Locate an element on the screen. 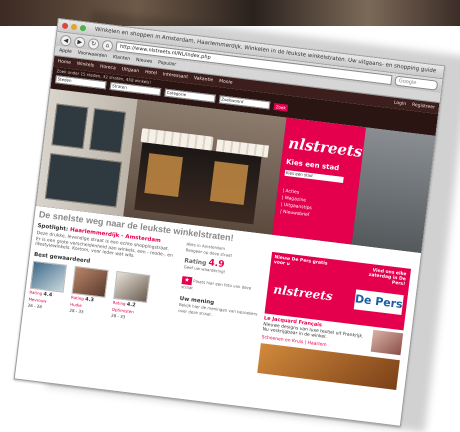 Image resolution: width=460 pixels, height=432 pixels. forward-icon: ▶ is located at coordinates (79, 41).